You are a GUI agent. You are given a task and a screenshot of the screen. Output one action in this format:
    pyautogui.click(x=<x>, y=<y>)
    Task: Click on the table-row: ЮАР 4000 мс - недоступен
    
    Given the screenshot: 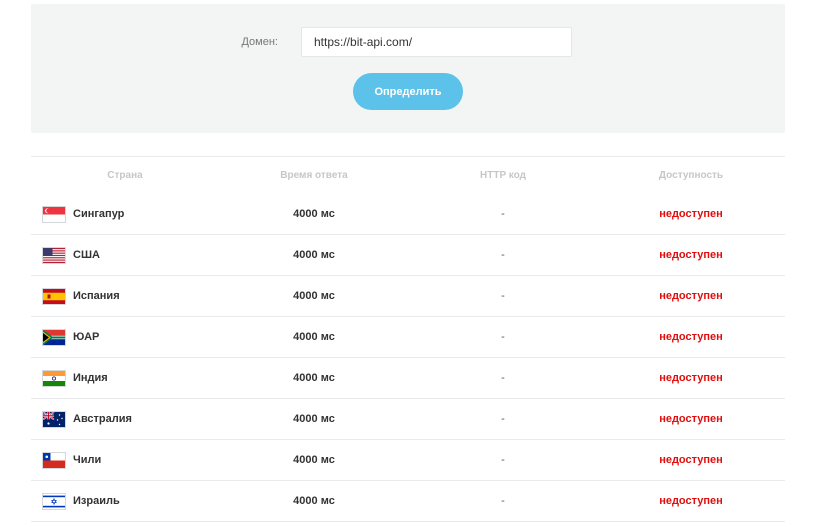 What is the action you would take?
    pyautogui.click(x=408, y=337)
    